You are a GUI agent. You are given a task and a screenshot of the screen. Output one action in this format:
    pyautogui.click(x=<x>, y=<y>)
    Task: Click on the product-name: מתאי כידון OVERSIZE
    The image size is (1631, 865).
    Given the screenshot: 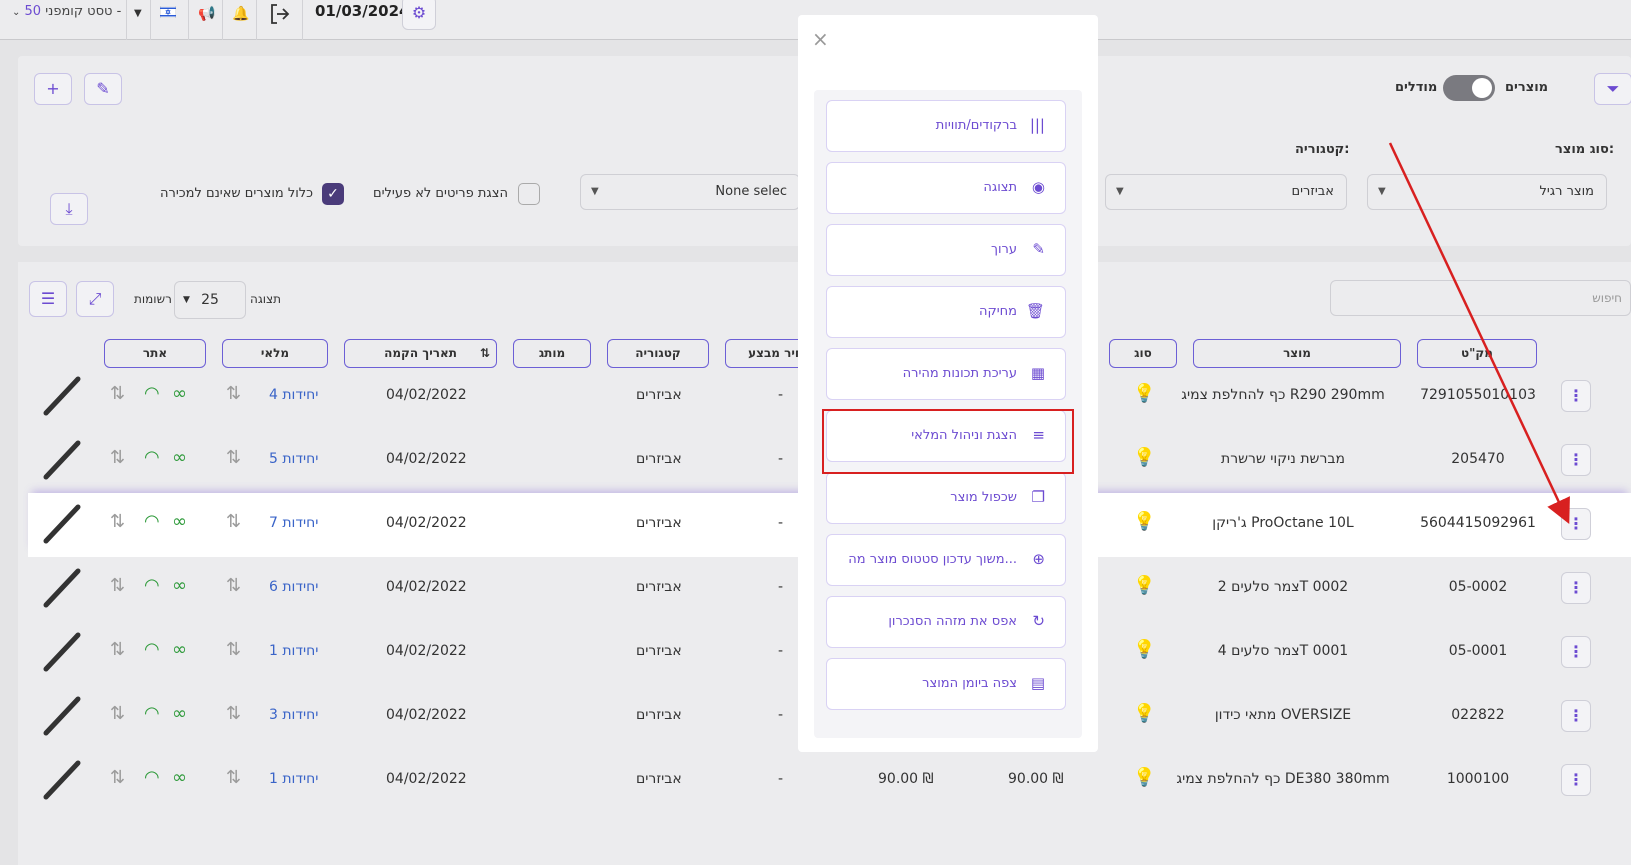 What is the action you would take?
    pyautogui.click(x=1283, y=715)
    